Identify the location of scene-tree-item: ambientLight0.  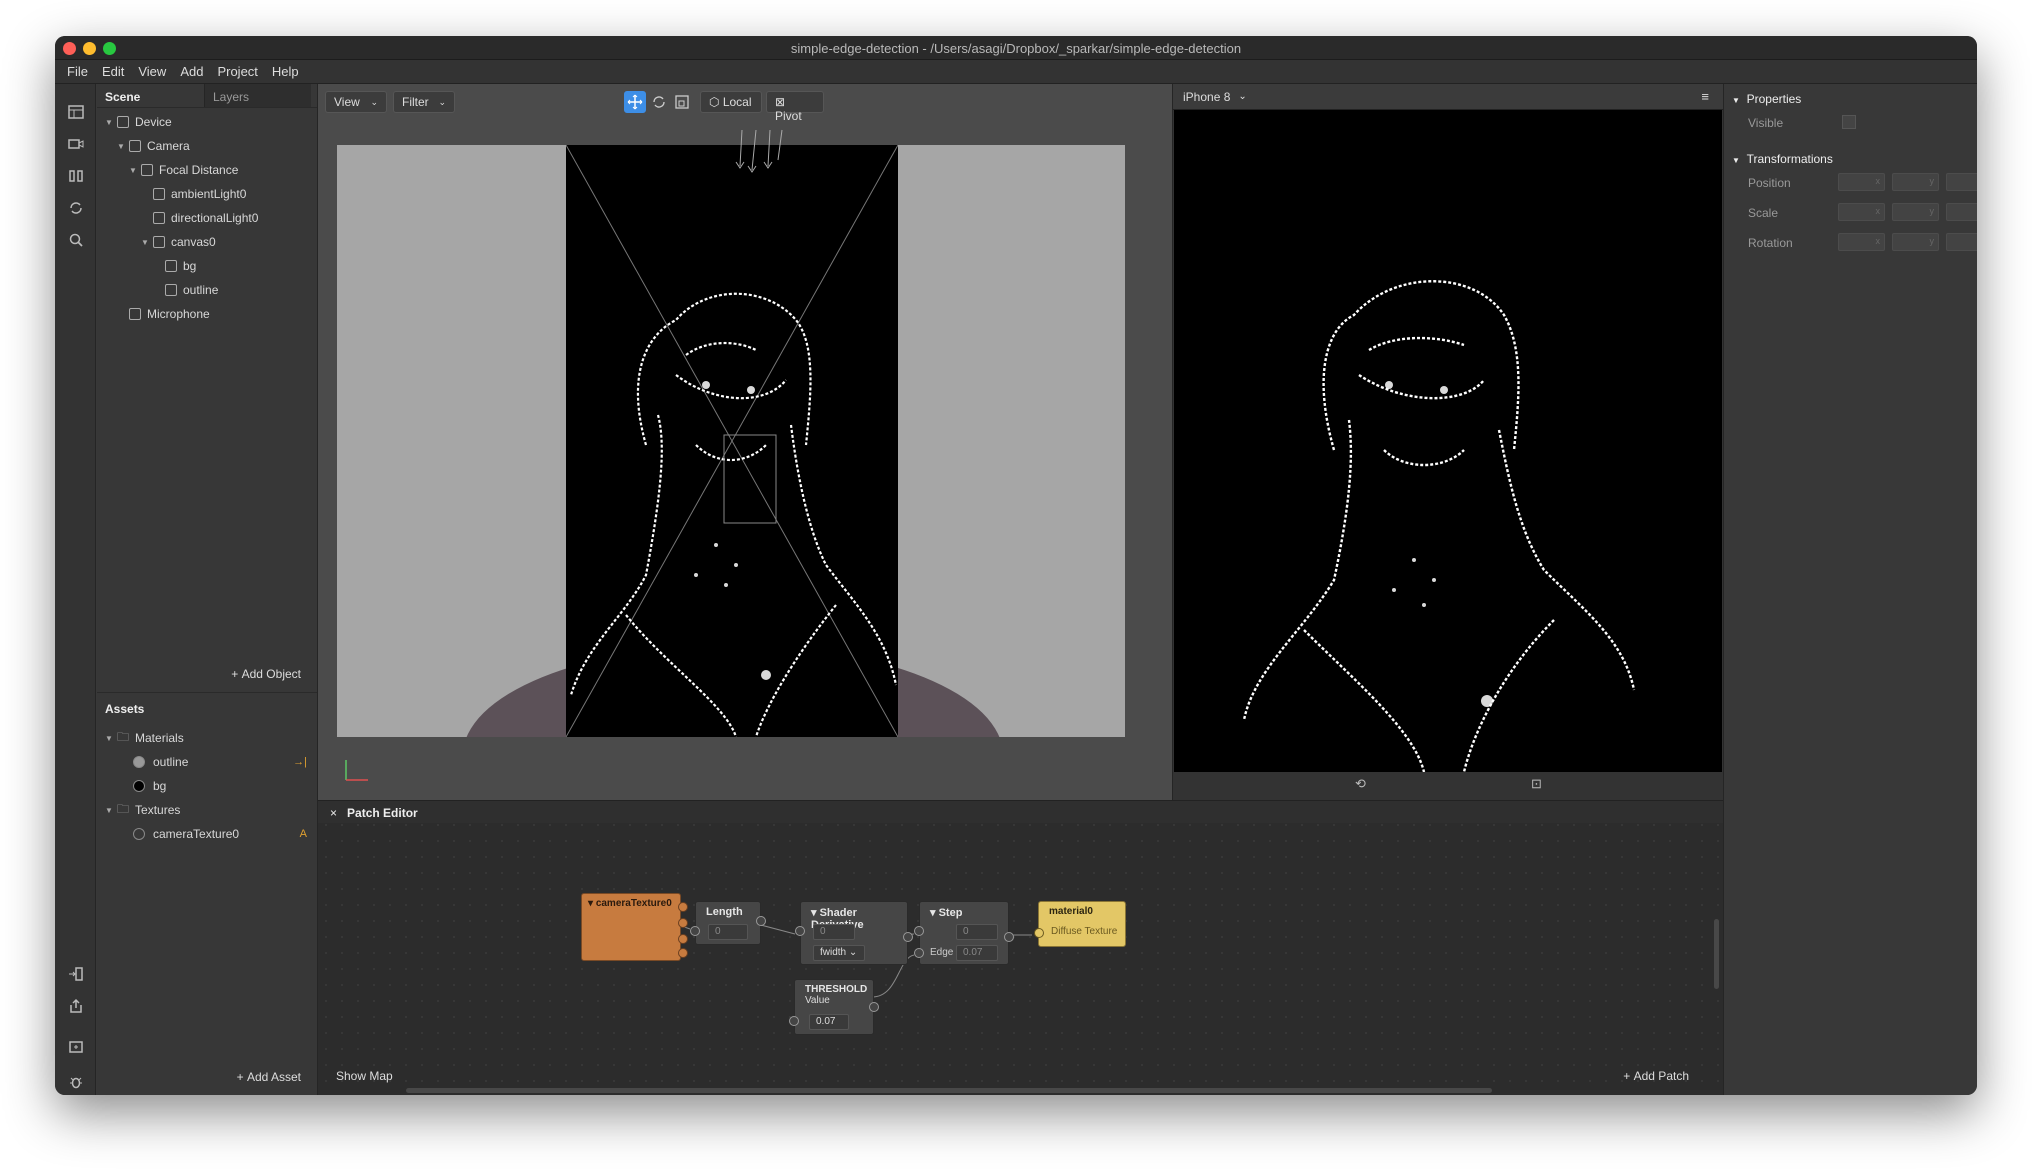
(207, 194).